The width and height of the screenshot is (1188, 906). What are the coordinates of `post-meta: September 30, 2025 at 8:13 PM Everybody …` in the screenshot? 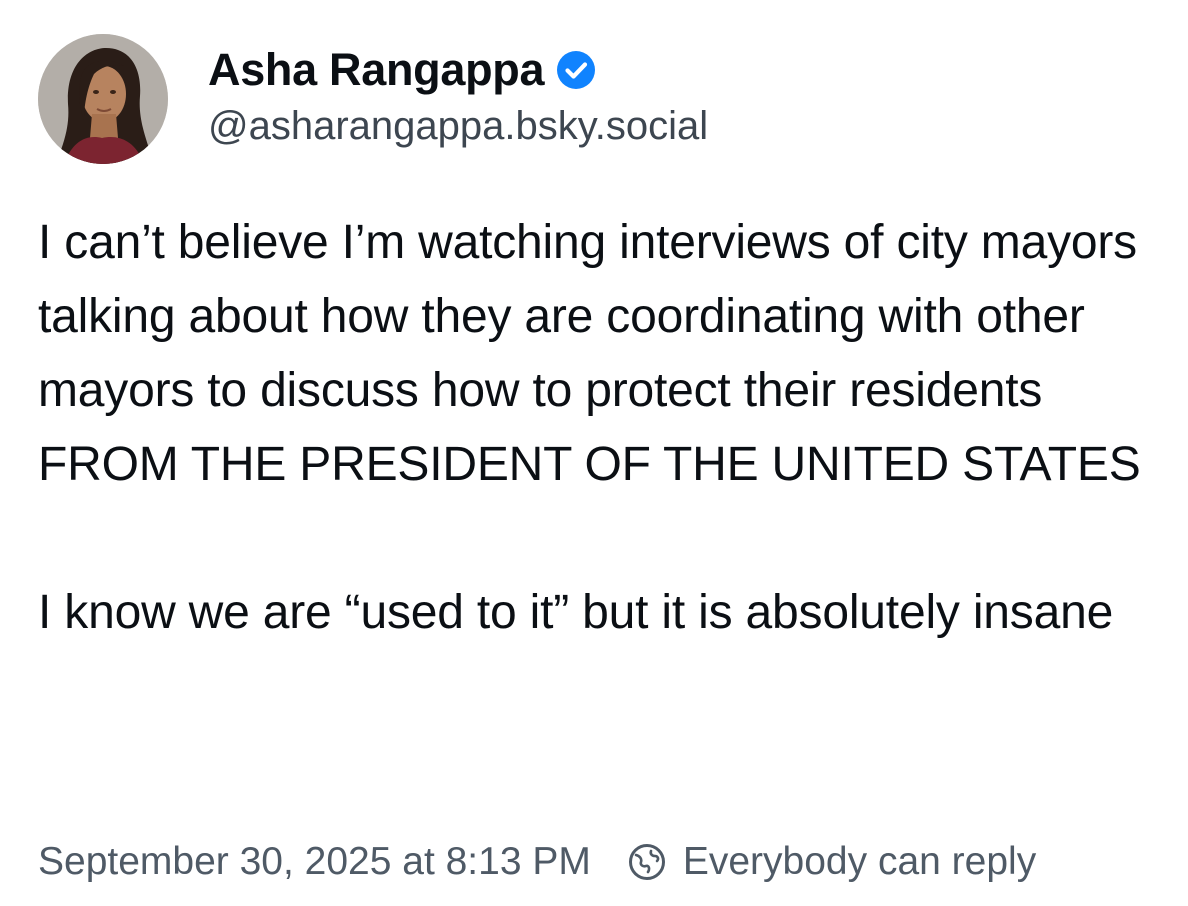 It's located at (537, 862).